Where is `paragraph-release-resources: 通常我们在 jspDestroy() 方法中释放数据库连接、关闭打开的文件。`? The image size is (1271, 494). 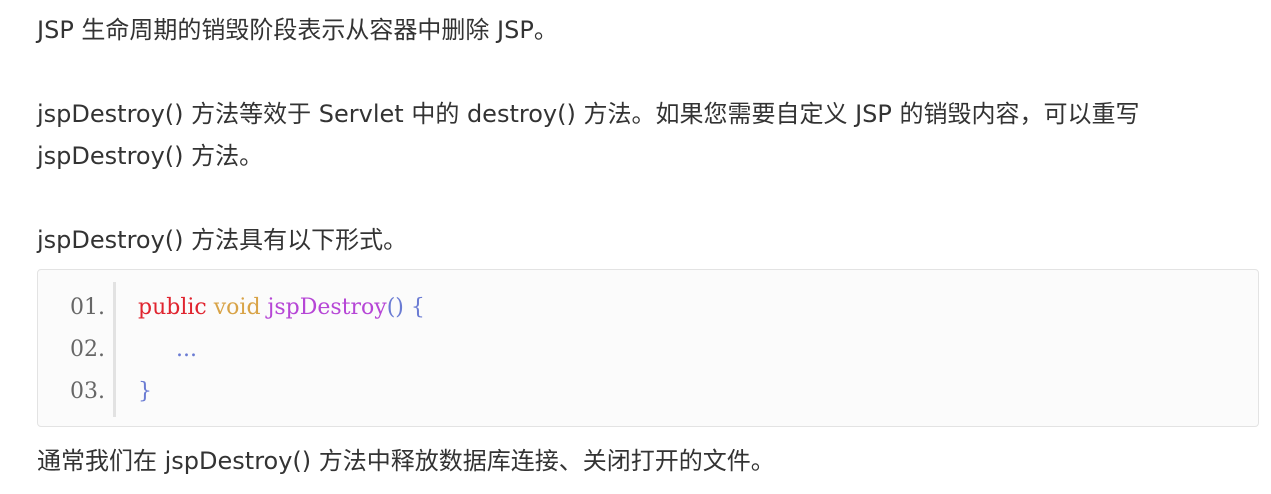 paragraph-release-resources: 通常我们在 jspDestroy() 方法中释放数据库连接、关闭打开的文件。 is located at coordinates (406, 461).